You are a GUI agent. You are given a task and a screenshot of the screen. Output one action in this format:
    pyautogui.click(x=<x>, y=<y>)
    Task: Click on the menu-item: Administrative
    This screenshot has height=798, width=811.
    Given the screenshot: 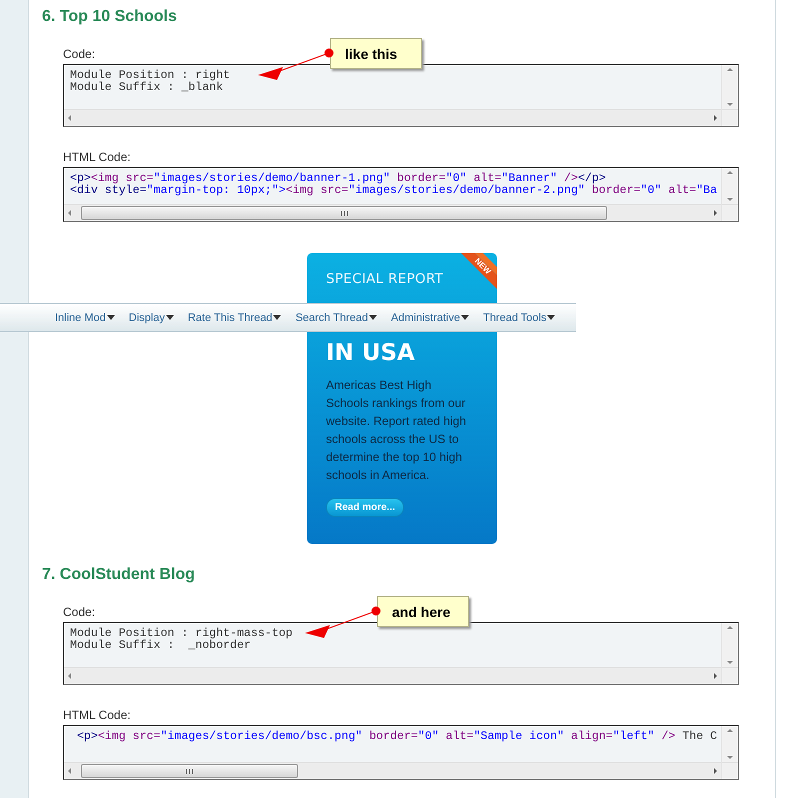 What is the action you would take?
    pyautogui.click(x=430, y=318)
    